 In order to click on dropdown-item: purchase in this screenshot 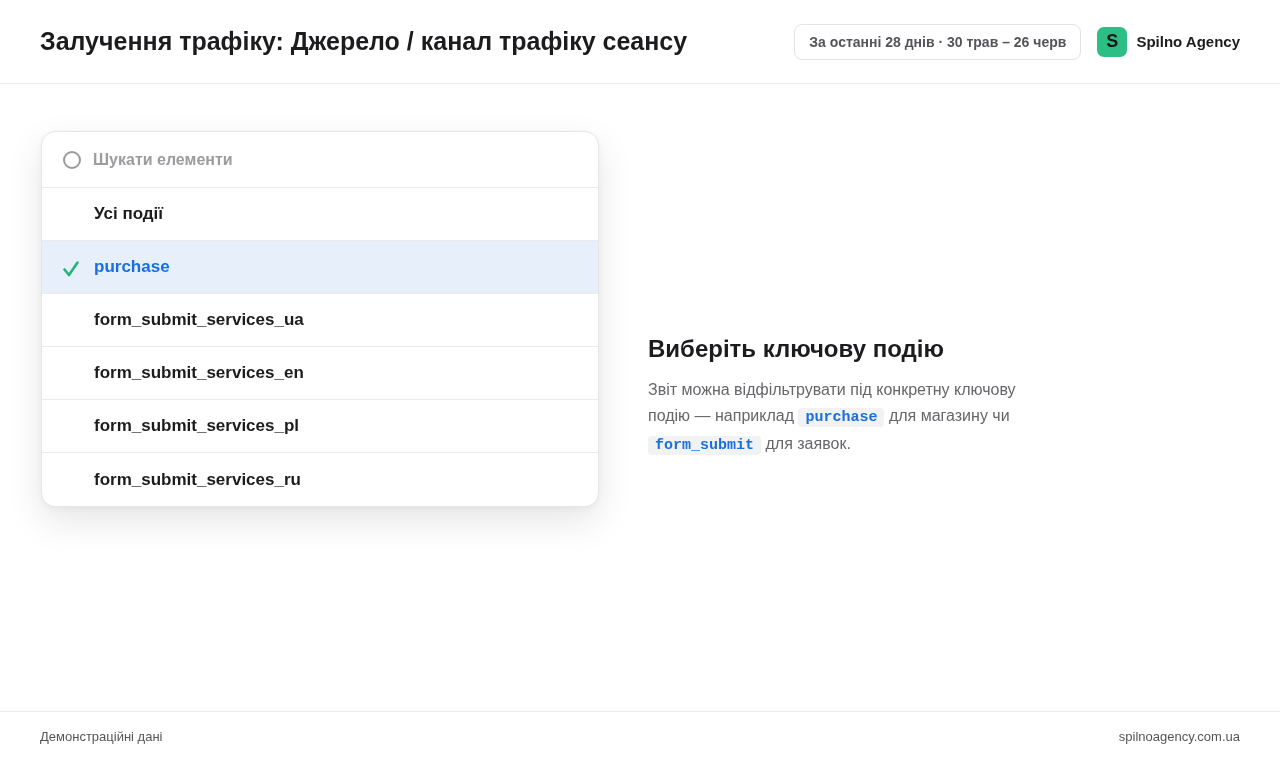, I will do `click(320, 267)`.